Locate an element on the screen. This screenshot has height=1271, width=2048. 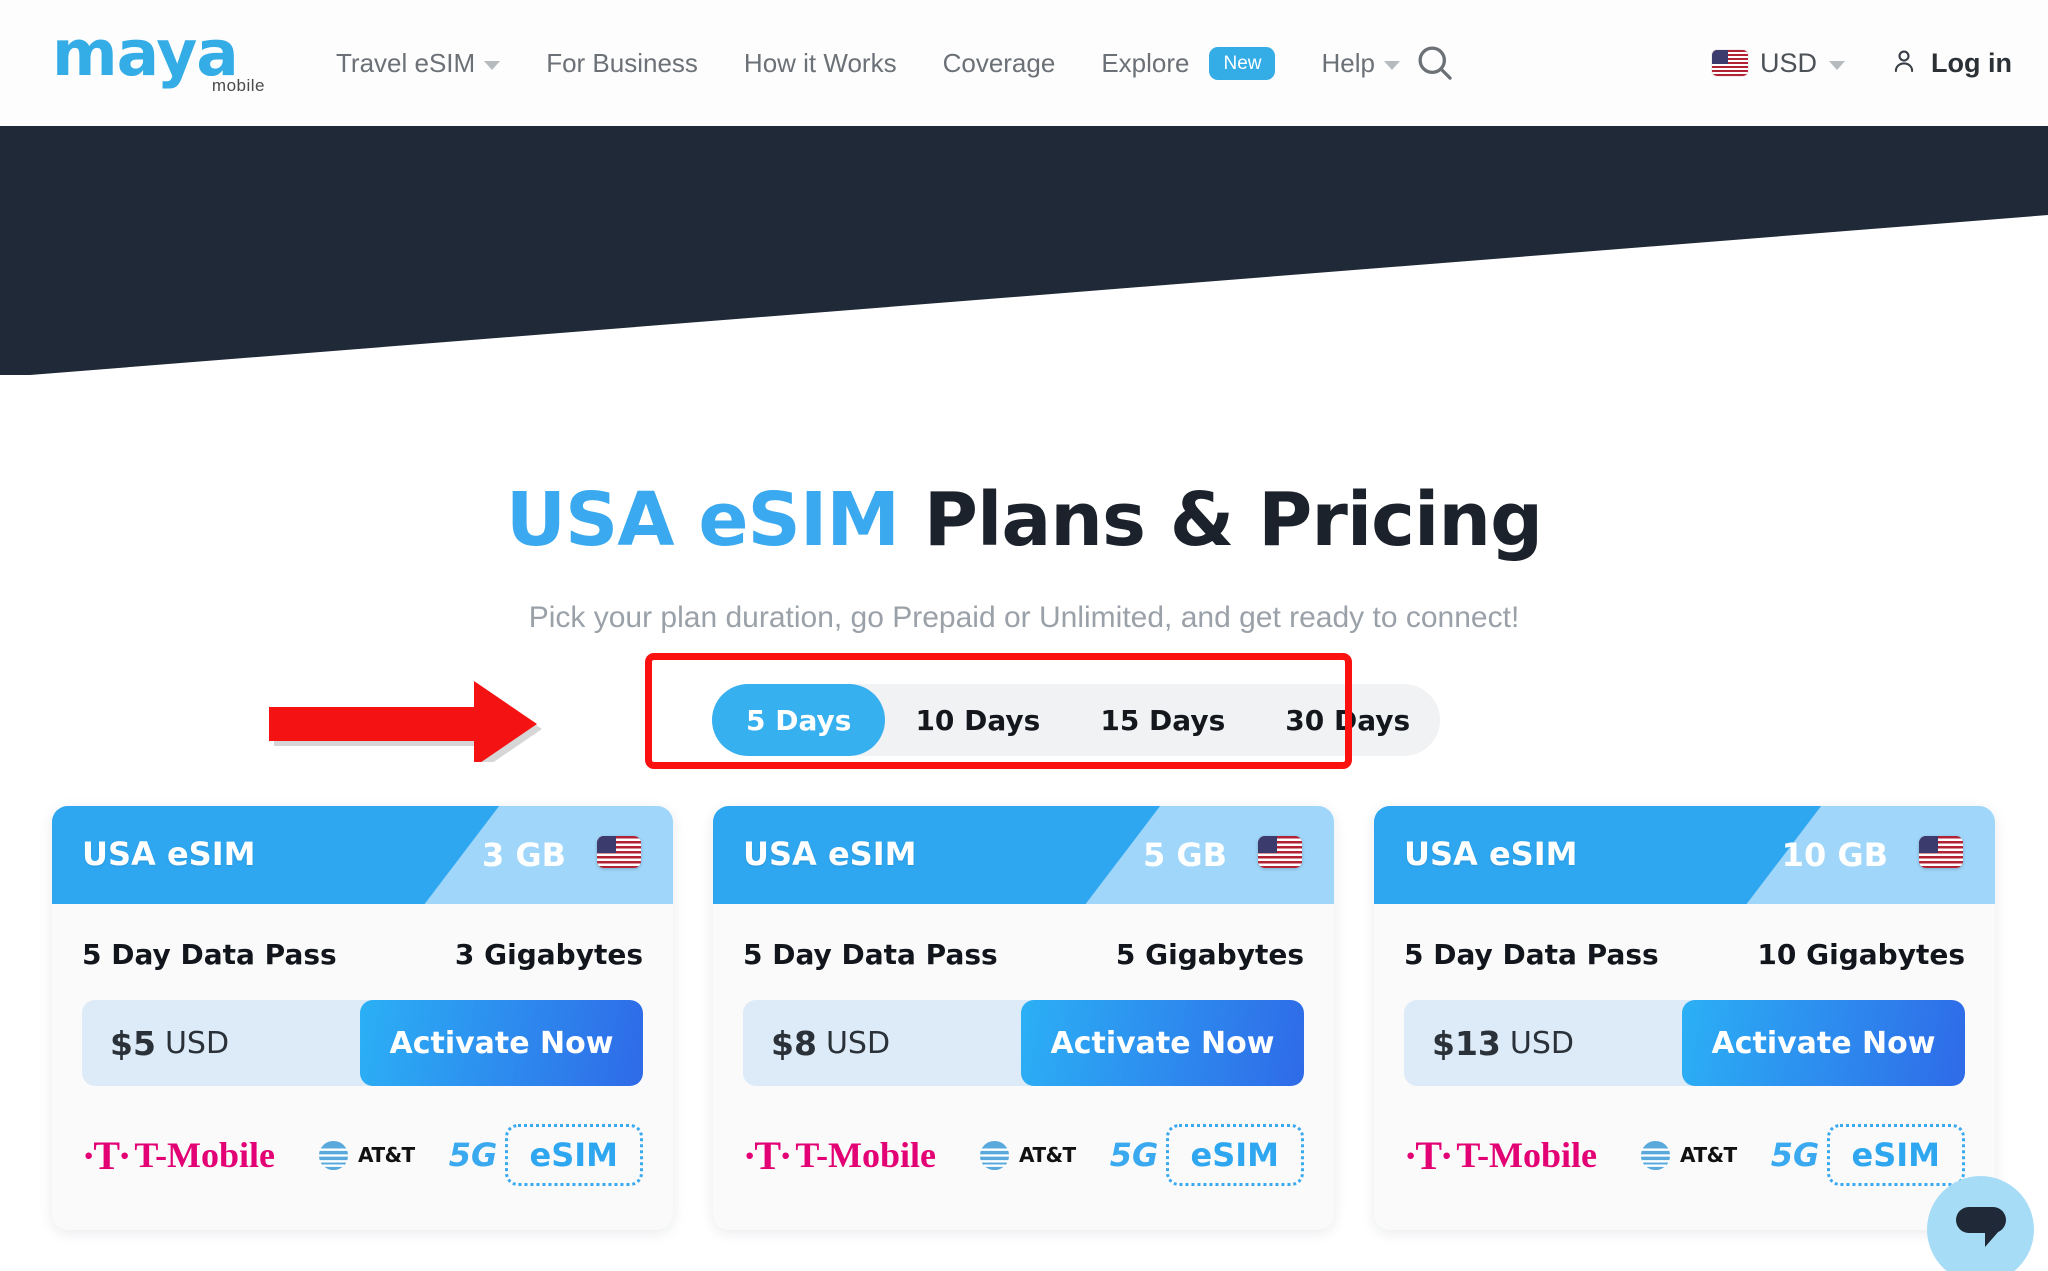
card-data-badge: 10 GB is located at coordinates (1834, 855).